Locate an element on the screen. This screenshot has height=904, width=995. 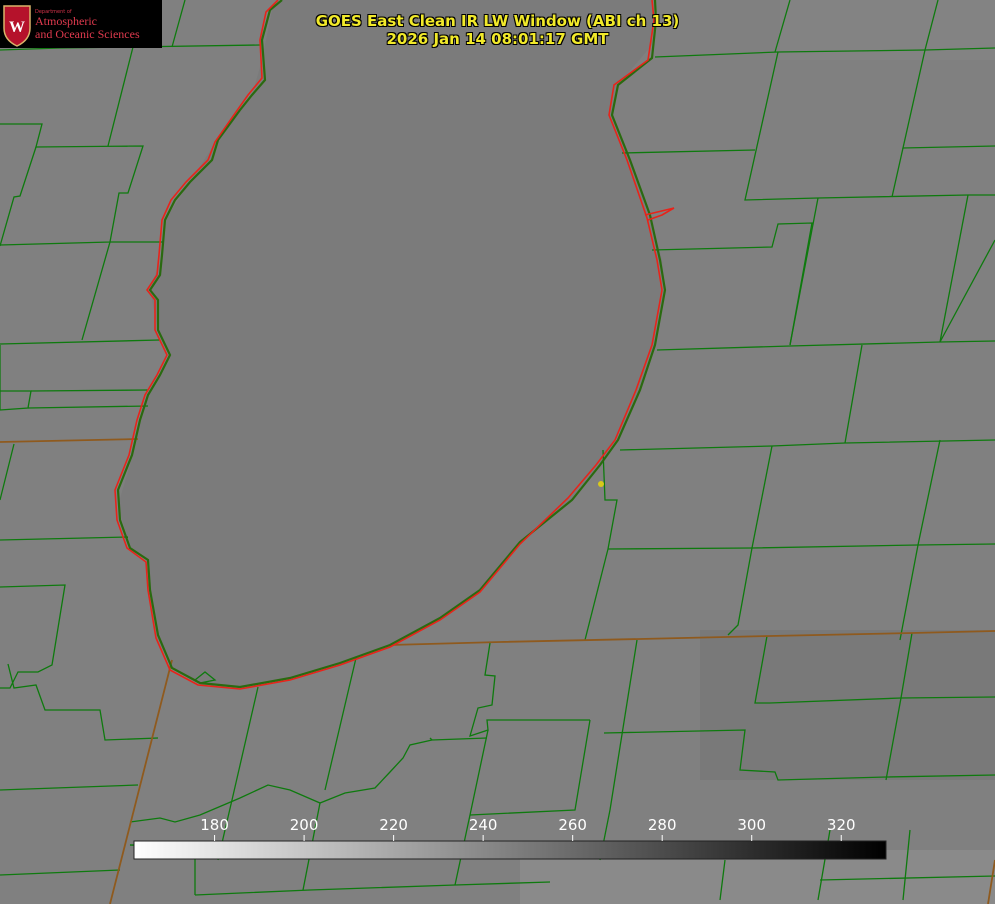
cloud-patch is located at coordinates (847, 705).